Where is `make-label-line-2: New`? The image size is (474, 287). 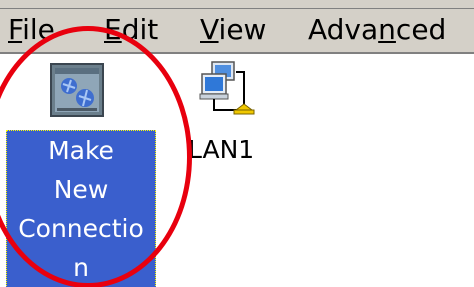 make-label-line-2: New is located at coordinates (81, 189).